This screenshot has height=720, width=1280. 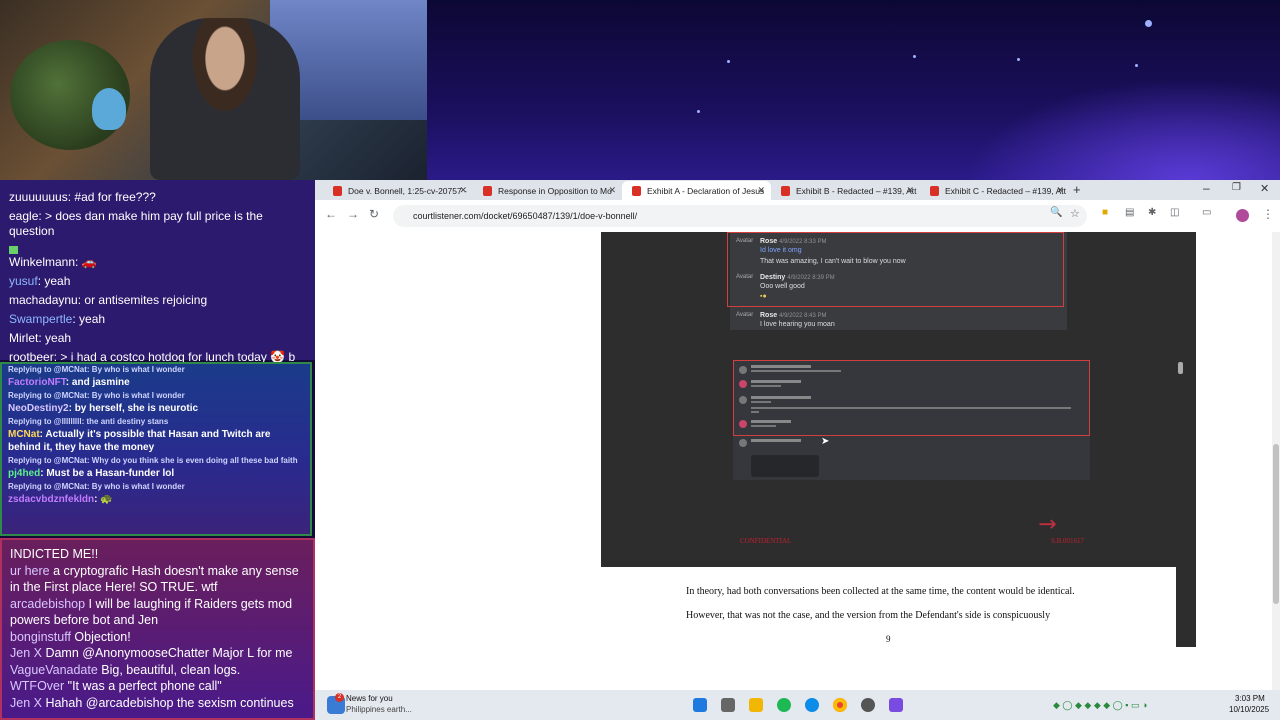 I want to click on tray-icons: ◆ ◯ ◆ ◆ ◆ ◆ ◯ ▪ ▭ ◑, so click(x=1100, y=705).